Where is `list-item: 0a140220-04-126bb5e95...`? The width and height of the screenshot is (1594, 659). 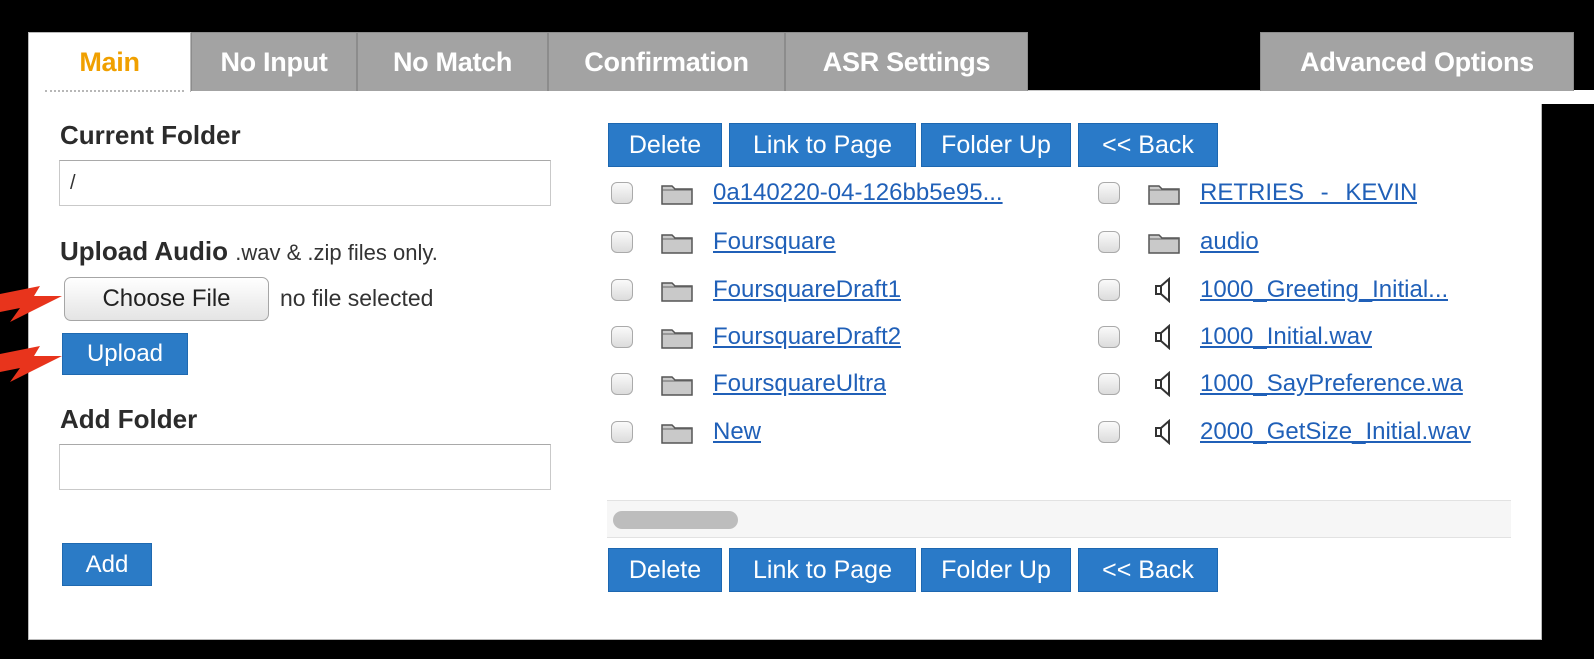
list-item: 0a140220-04-126bb5e95... is located at coordinates (807, 193).